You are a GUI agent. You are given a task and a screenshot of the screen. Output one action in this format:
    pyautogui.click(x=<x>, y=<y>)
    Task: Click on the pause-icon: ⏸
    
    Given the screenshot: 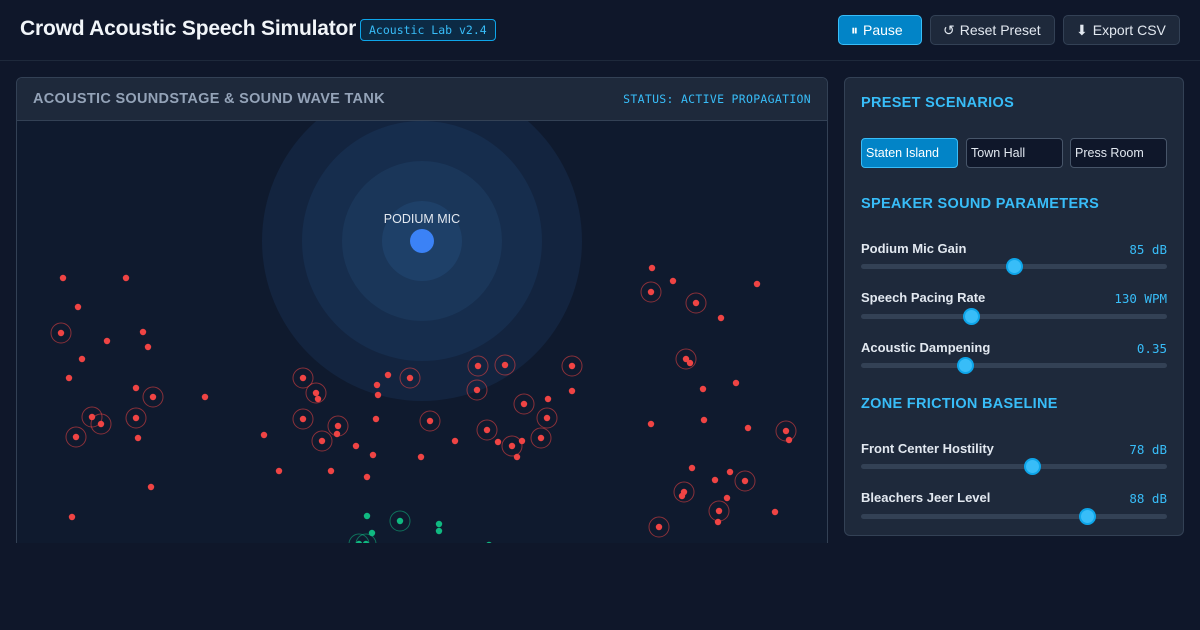 What is the action you would take?
    pyautogui.click(x=854, y=30)
    